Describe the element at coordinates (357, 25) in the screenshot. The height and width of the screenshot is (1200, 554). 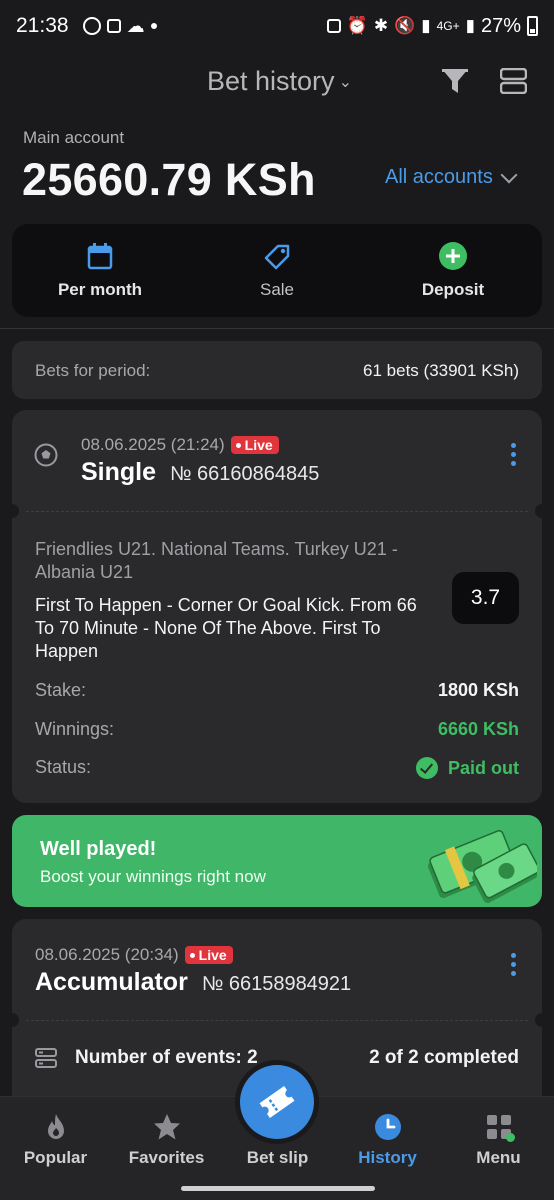
I see `alarm-icon: ⏰` at that location.